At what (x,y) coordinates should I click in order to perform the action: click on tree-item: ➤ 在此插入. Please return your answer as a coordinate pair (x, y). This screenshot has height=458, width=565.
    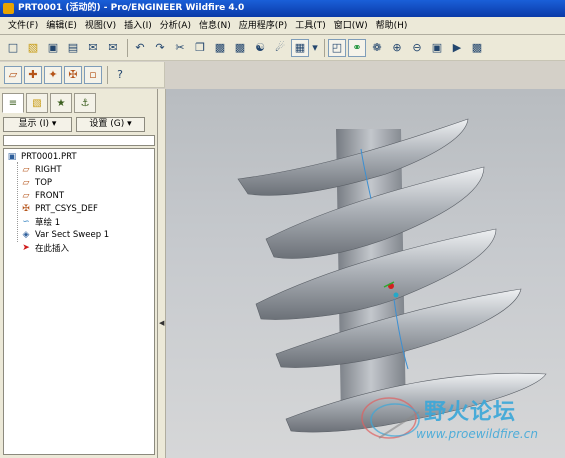
    Looking at the image, I should click on (44, 248).